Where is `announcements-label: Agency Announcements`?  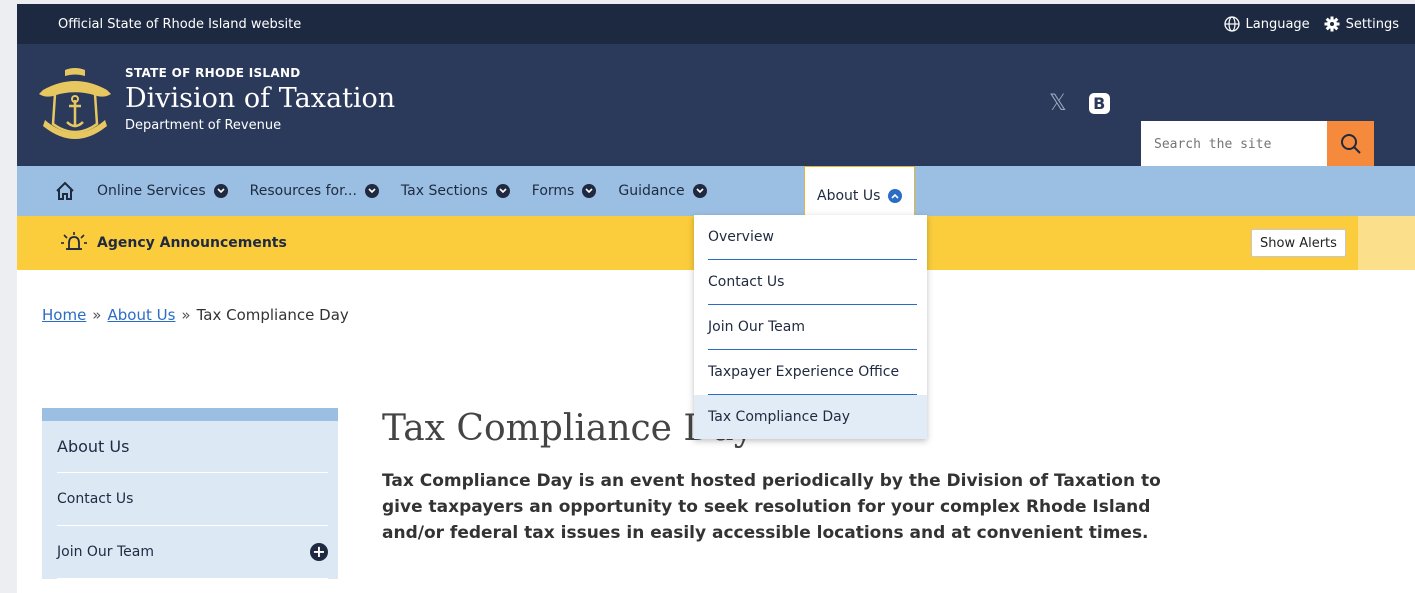 announcements-label: Agency Announcements is located at coordinates (192, 243).